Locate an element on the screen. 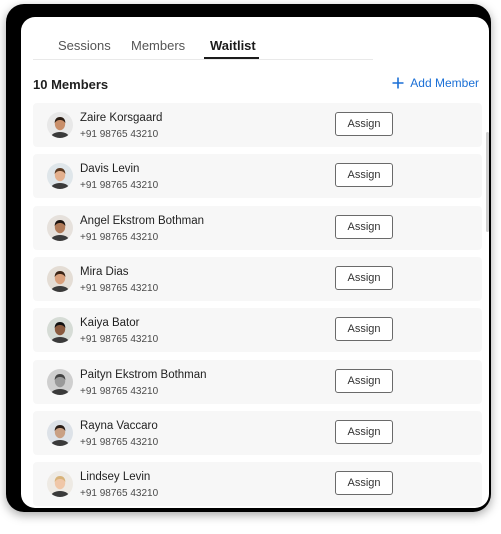  scrollbar is located at coordinates (487, 182).